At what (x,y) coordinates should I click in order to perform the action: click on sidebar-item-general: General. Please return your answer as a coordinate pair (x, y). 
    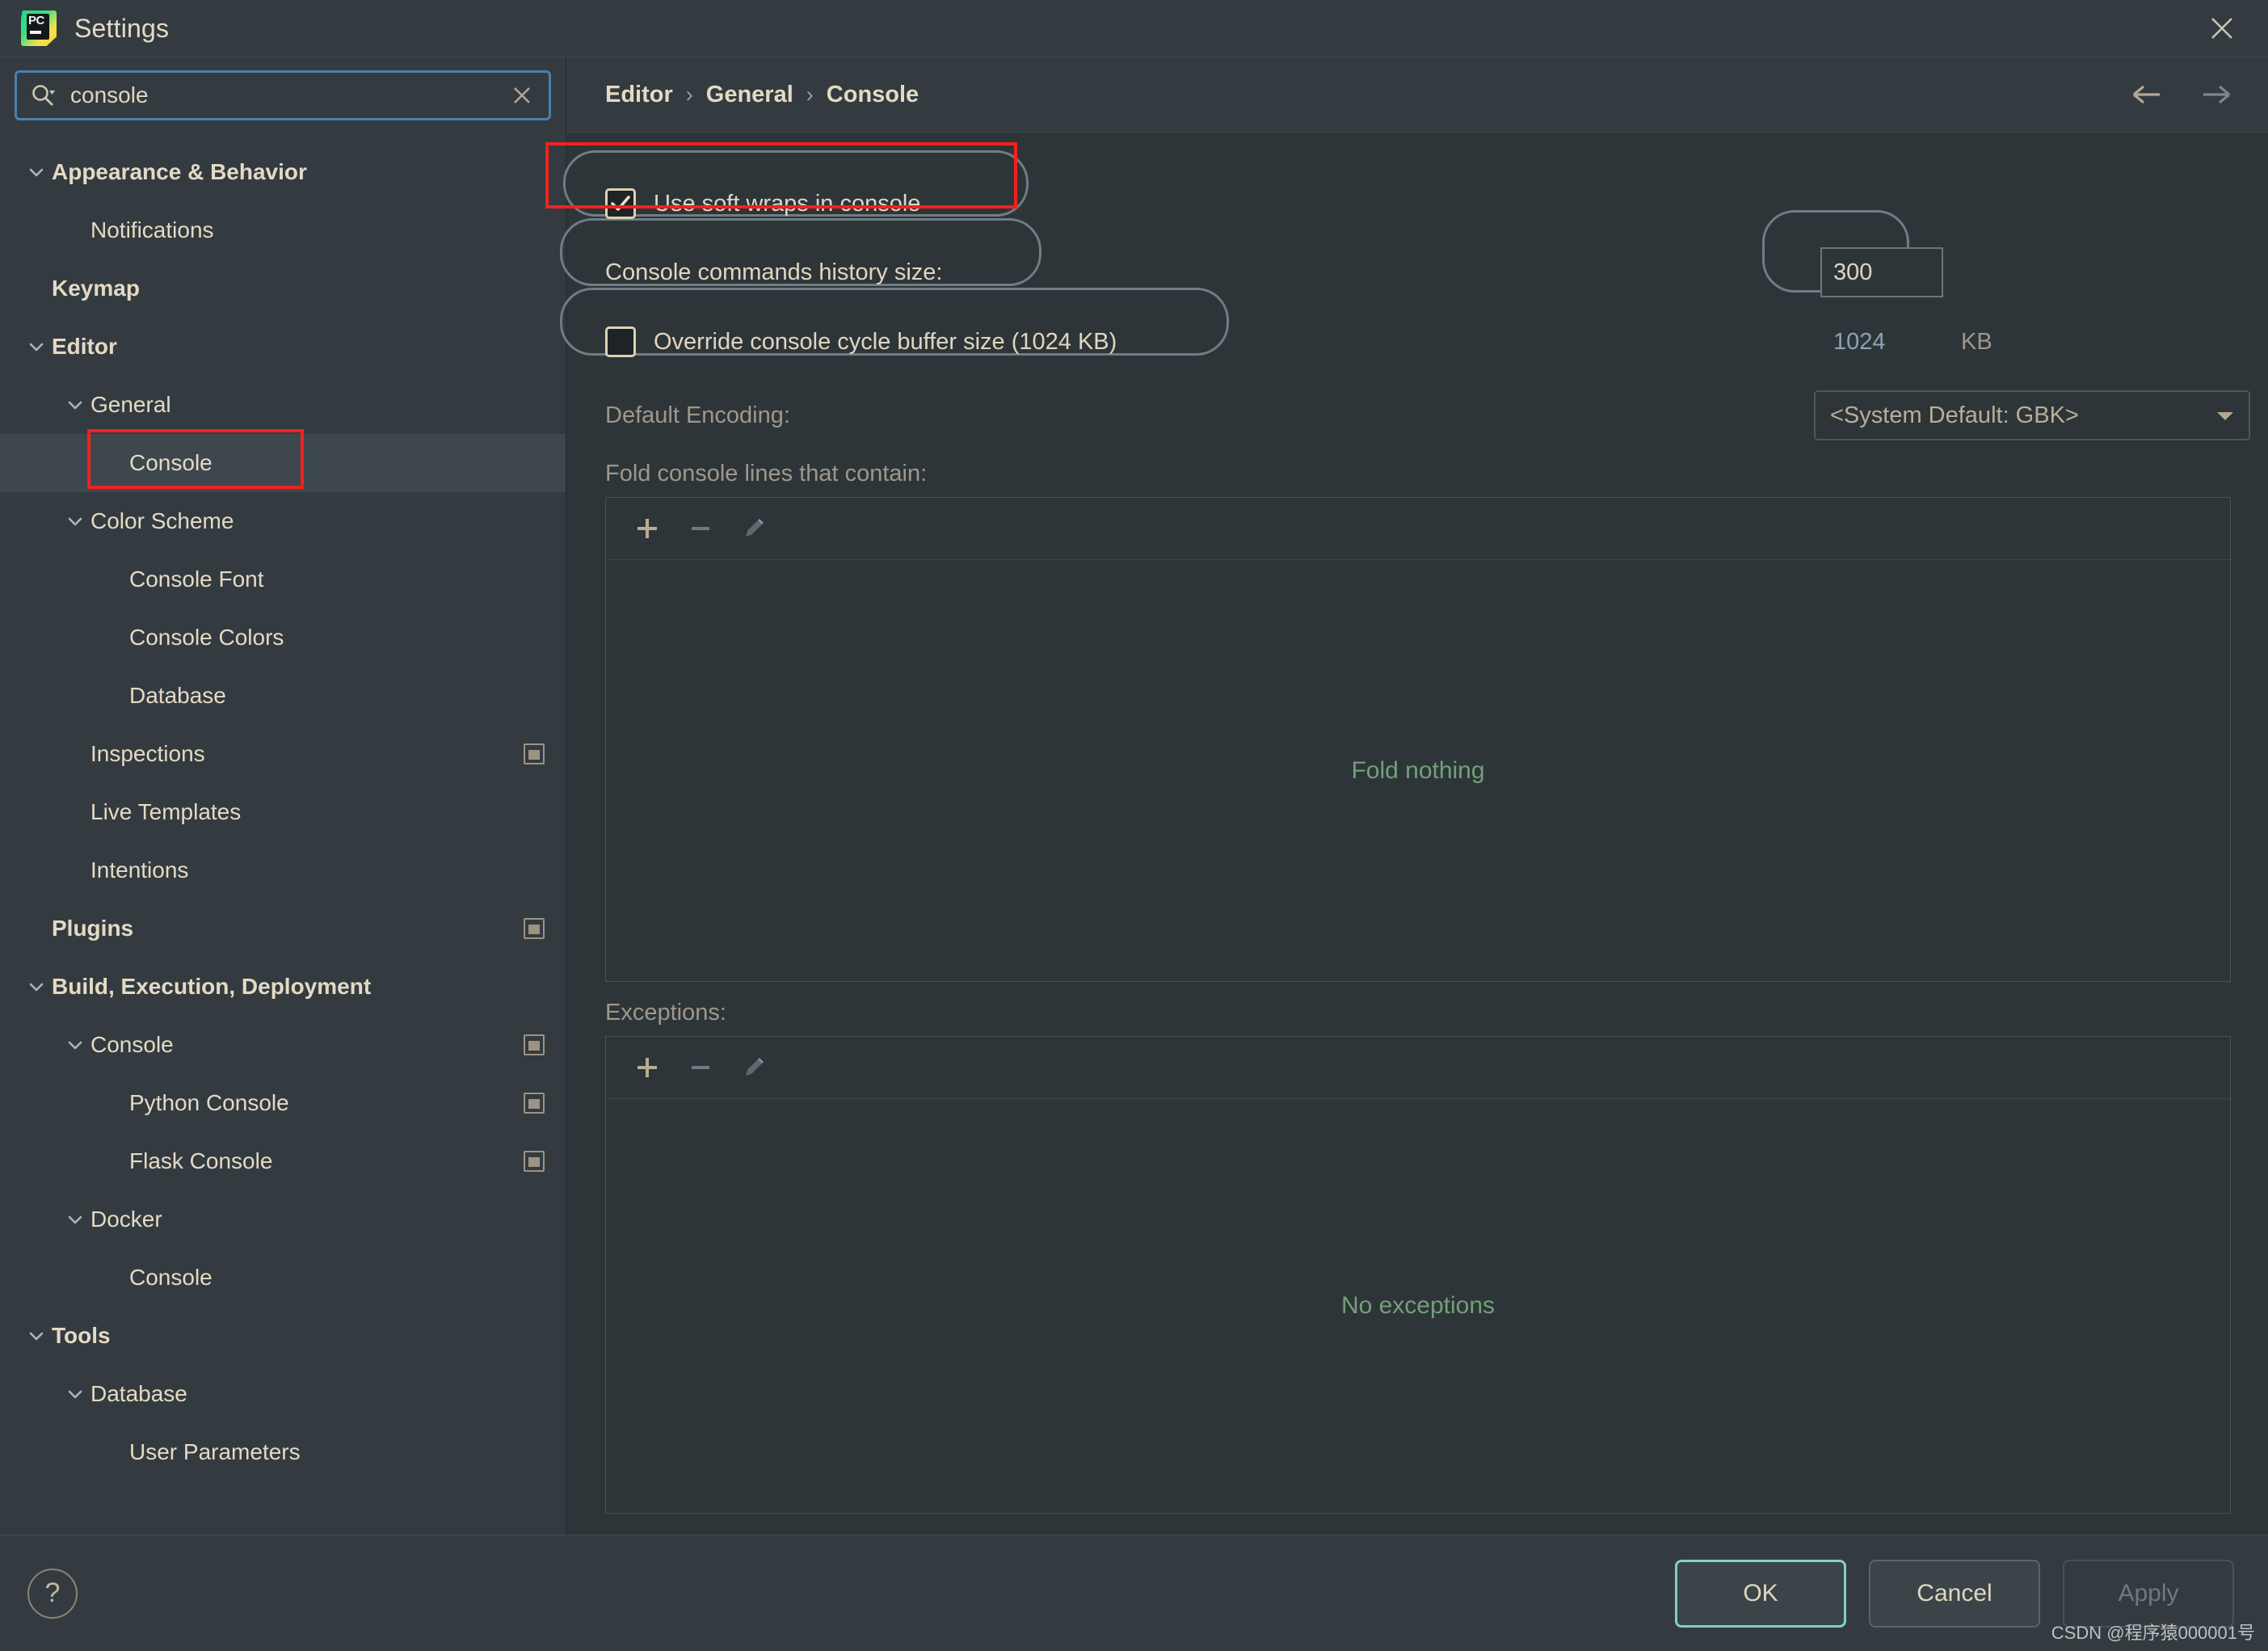
    Looking at the image, I should click on (283, 405).